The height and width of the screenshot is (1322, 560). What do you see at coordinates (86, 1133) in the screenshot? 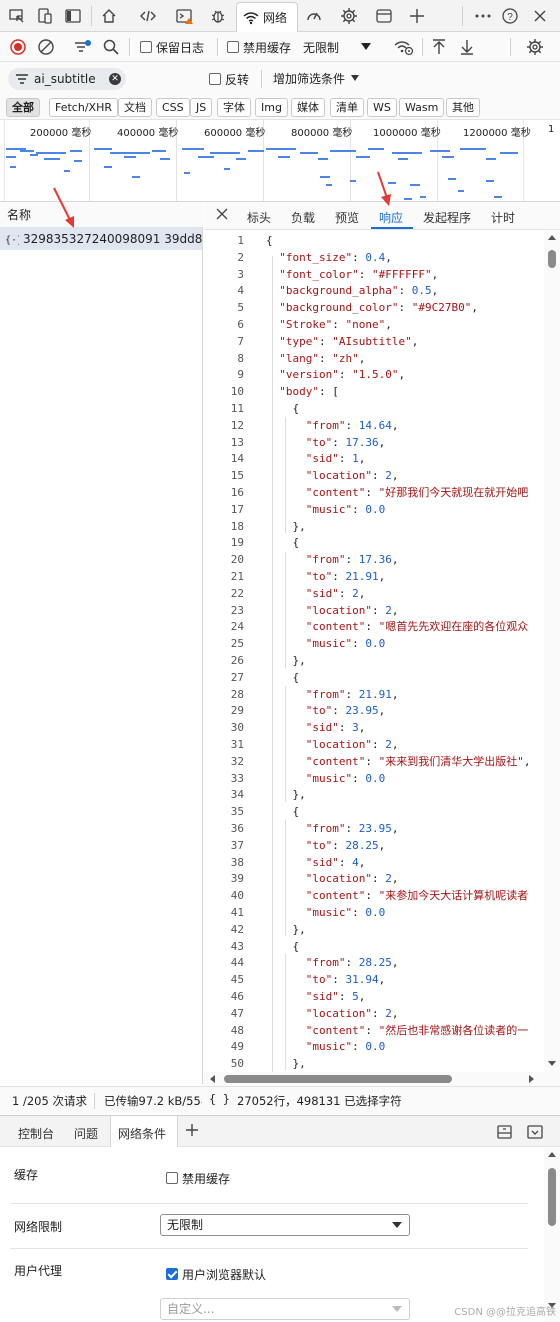
I see `drawer-tab-issues: 问题` at bounding box center [86, 1133].